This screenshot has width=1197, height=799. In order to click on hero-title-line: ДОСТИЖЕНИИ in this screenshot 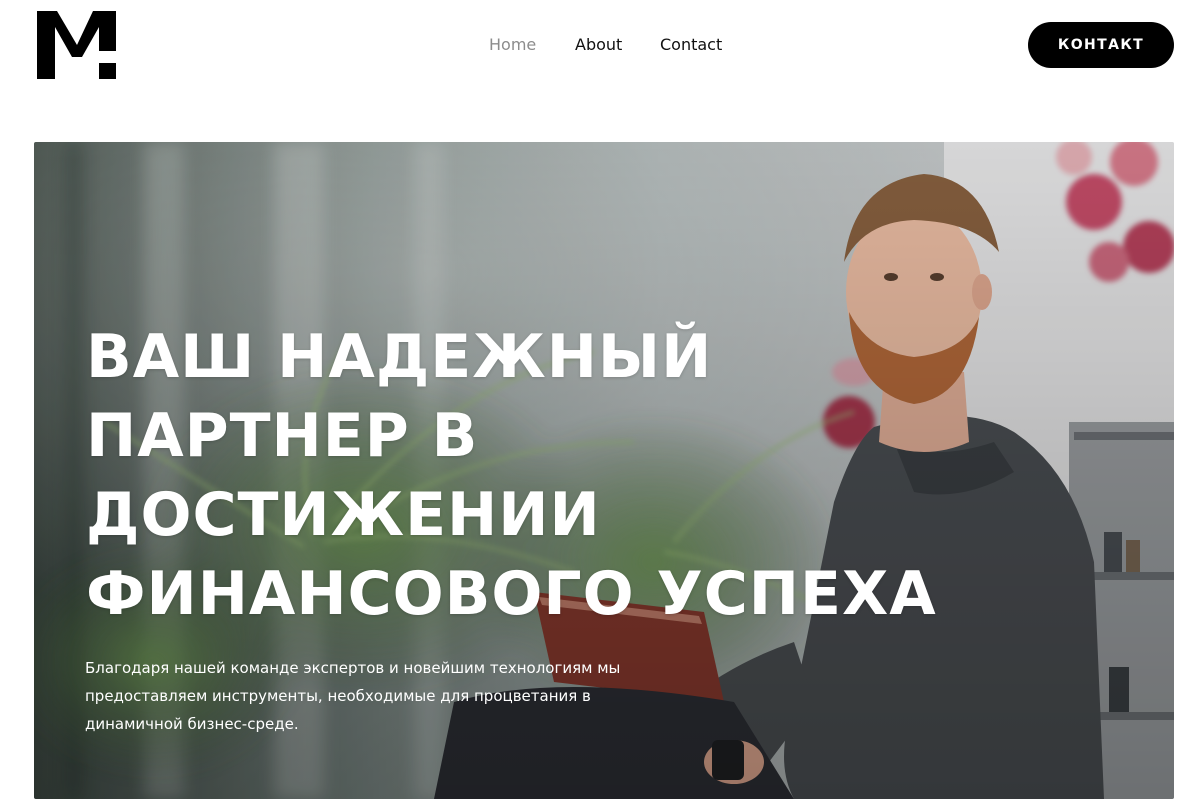, I will do `click(343, 515)`.